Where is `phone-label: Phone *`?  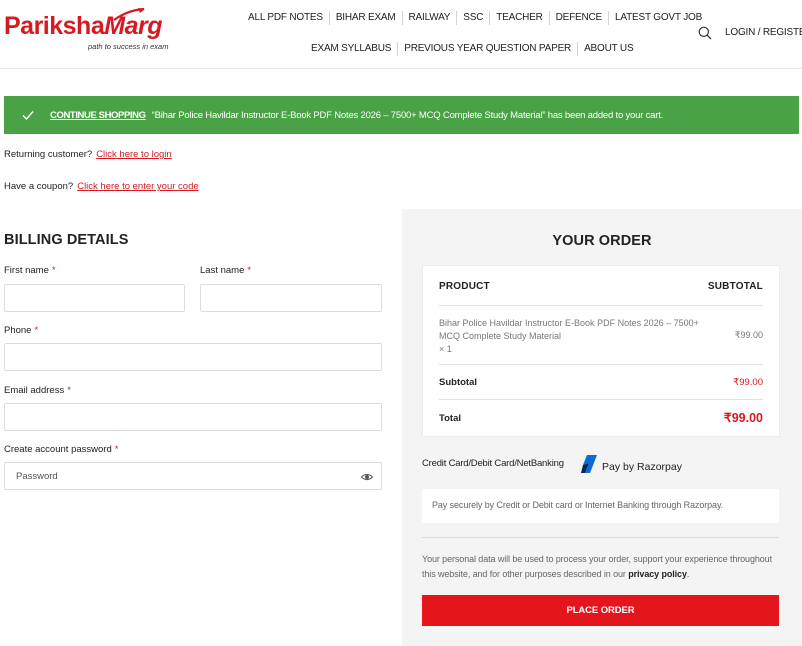 phone-label: Phone * is located at coordinates (21, 330).